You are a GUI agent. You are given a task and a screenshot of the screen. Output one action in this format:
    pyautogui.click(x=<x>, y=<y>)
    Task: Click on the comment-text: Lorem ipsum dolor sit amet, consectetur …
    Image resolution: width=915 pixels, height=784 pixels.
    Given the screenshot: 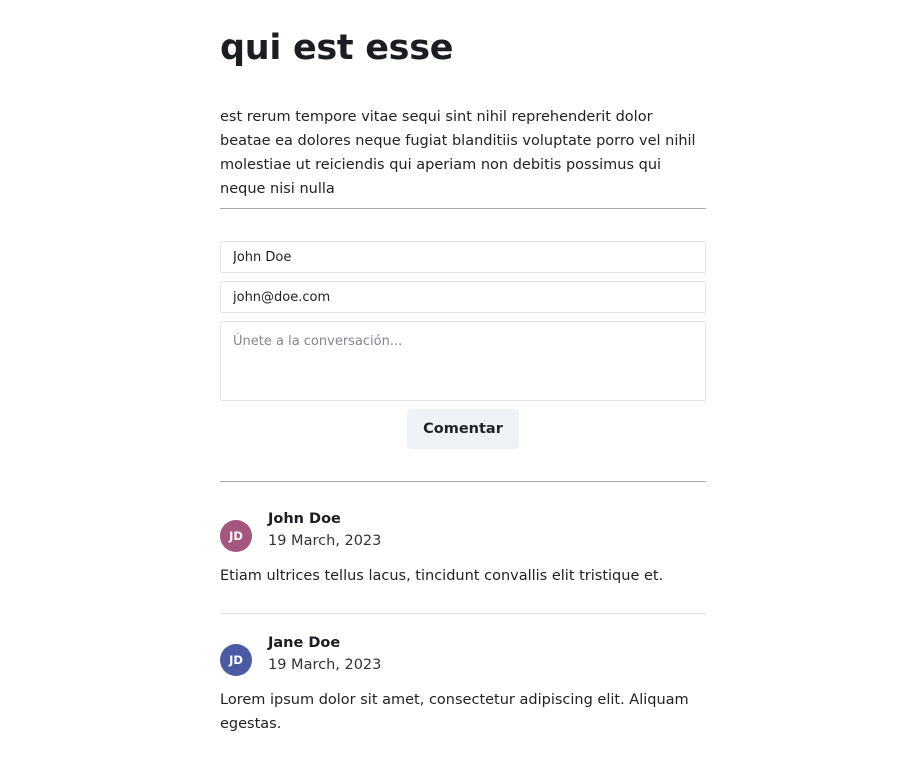 What is the action you would take?
    pyautogui.click(x=454, y=712)
    